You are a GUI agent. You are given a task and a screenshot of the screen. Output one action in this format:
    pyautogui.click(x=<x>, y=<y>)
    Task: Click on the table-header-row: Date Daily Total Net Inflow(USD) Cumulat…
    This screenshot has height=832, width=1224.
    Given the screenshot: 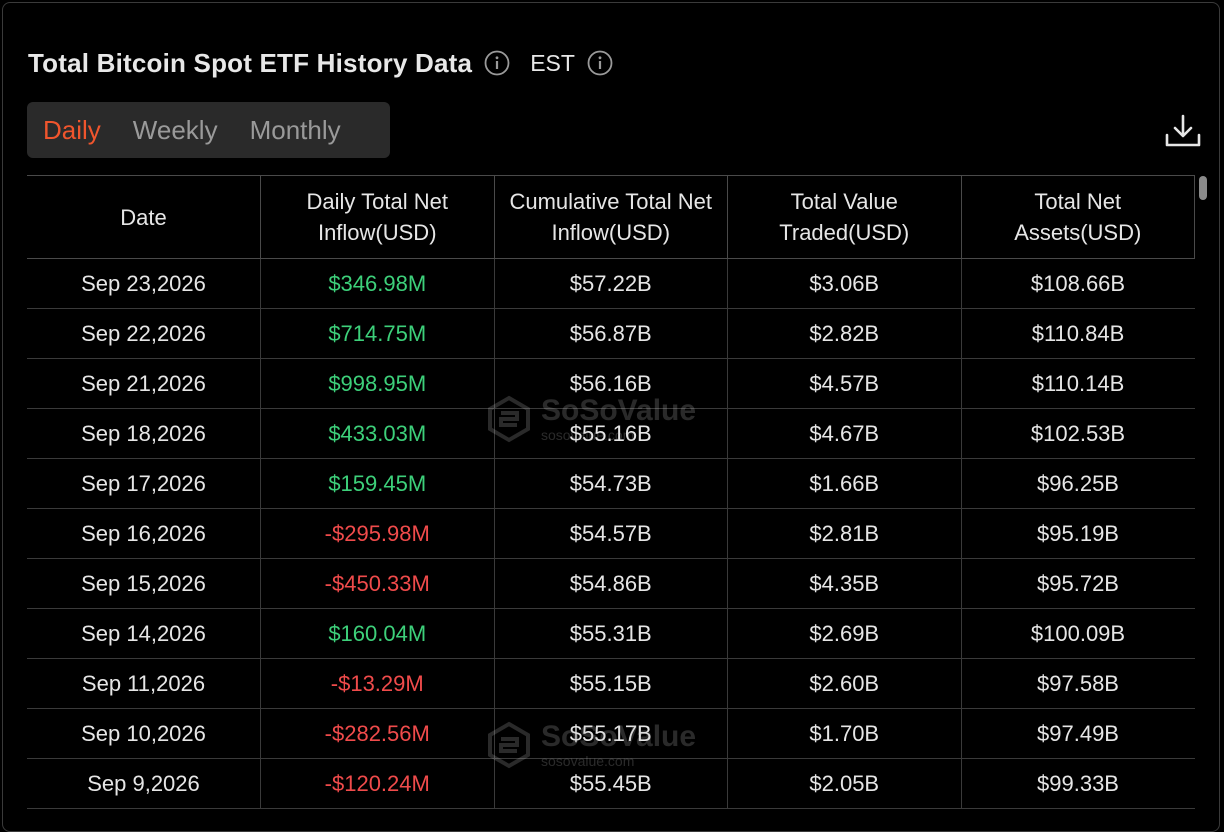 What is the action you would take?
    pyautogui.click(x=611, y=217)
    